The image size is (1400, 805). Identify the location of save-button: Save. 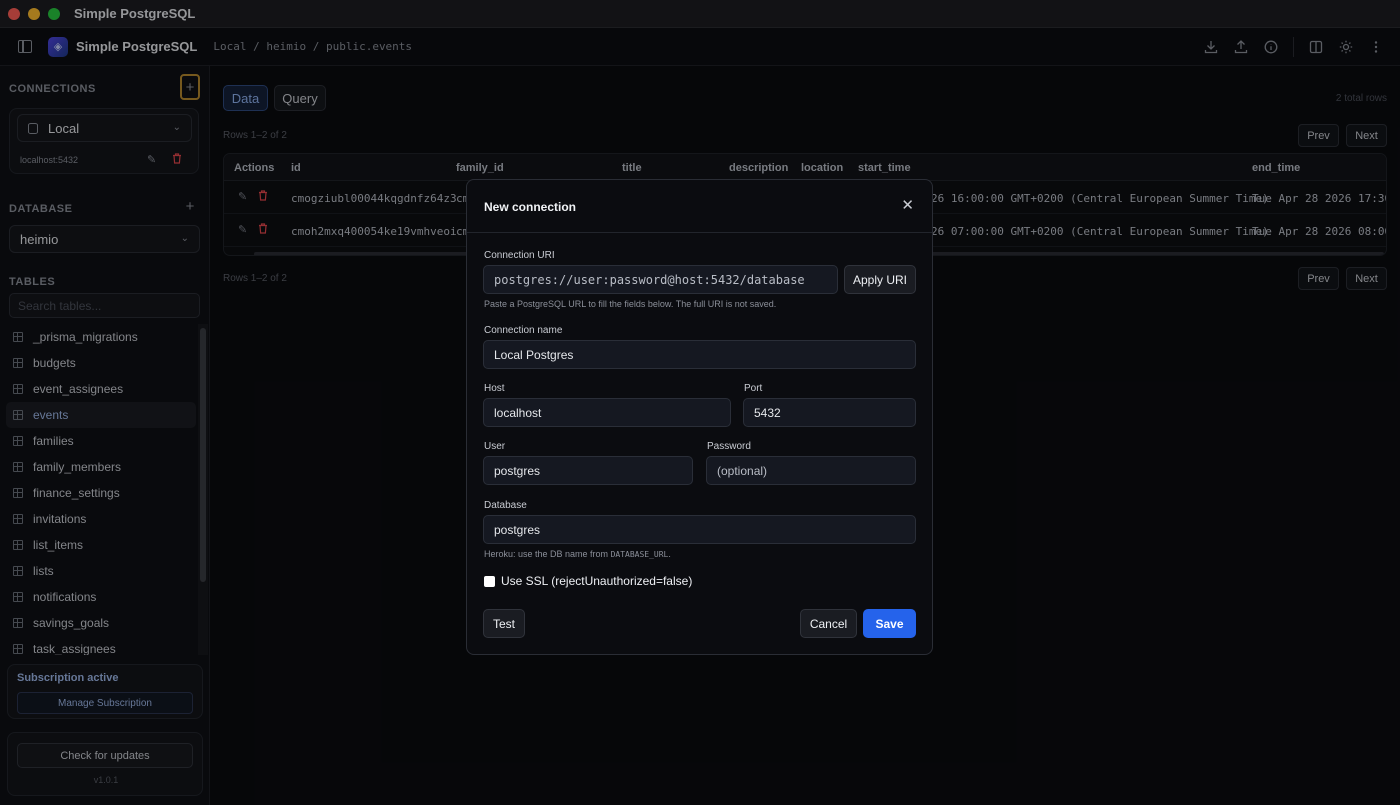
(889, 623).